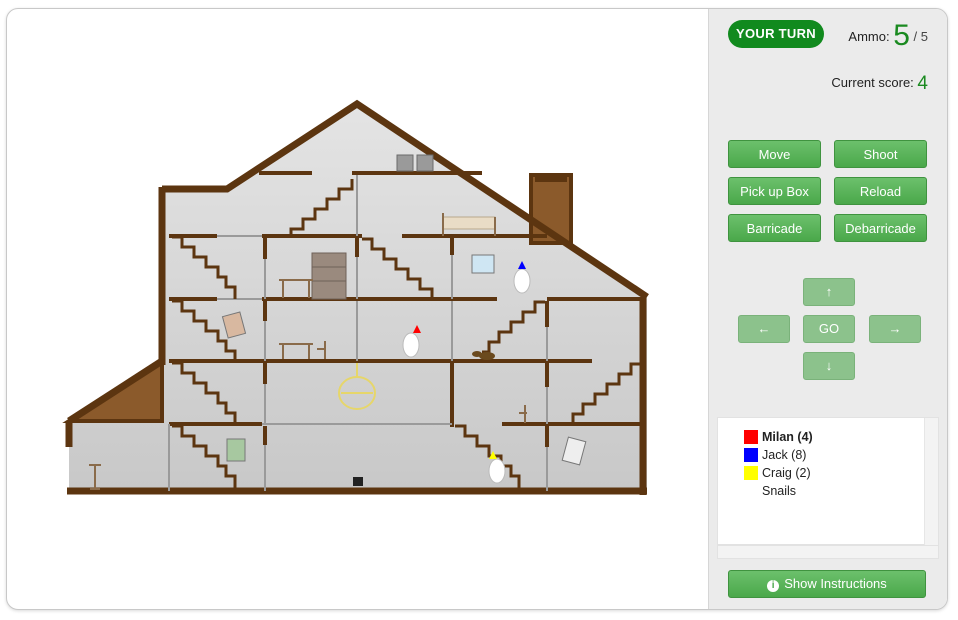 This screenshot has width=958, height=620. Describe the element at coordinates (774, 154) in the screenshot. I see `move-button: Move` at that location.